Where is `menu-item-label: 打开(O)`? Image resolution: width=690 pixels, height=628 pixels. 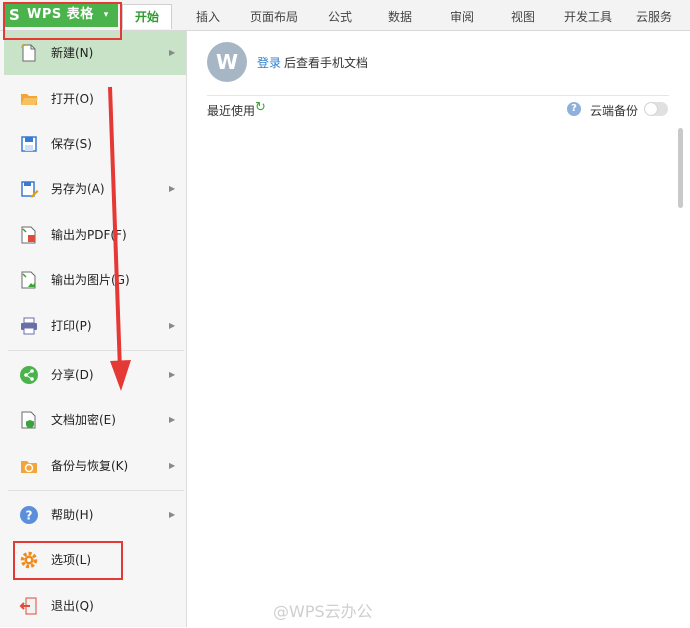
menu-item-label: 打开(O) is located at coordinates (72, 99).